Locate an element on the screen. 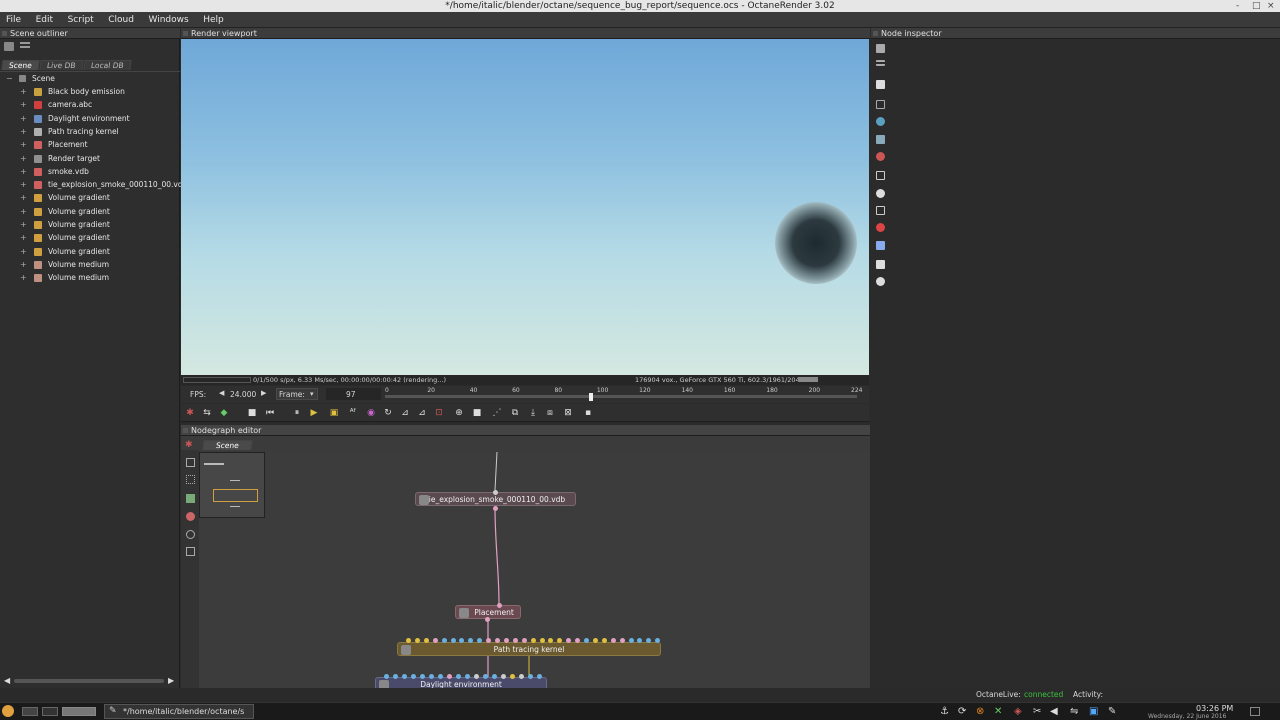 The width and height of the screenshot is (1280, 720). palette-icon: ◆ is located at coordinates (224, 413).